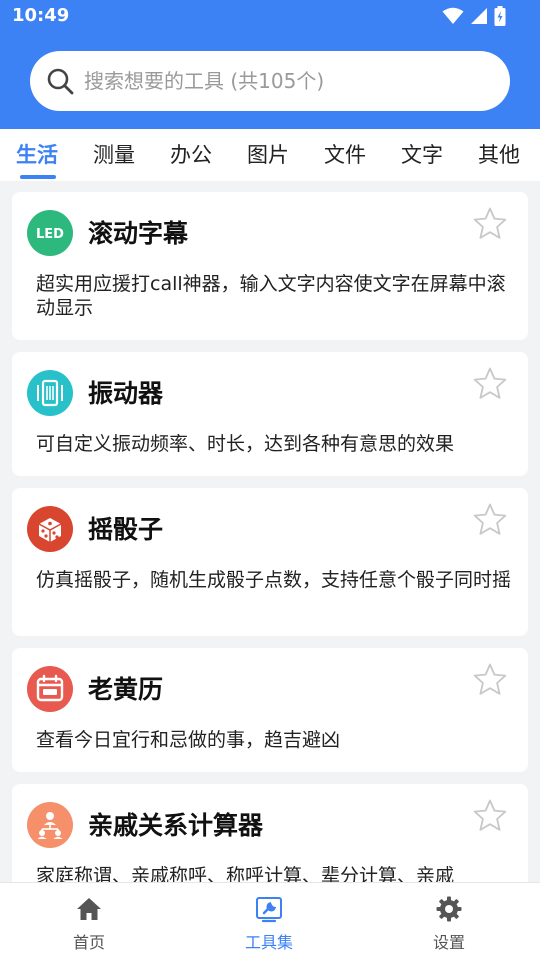 Image resolution: width=540 pixels, height=960 pixels. What do you see at coordinates (245, 873) in the screenshot?
I see `tool-description: 家庭称谓、亲戚称呼、称呼计算、辈分计算、亲戚` at bounding box center [245, 873].